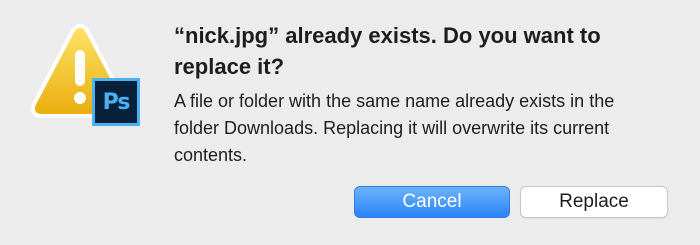  What do you see at coordinates (432, 202) in the screenshot?
I see `cancel-button: Cancel` at bounding box center [432, 202].